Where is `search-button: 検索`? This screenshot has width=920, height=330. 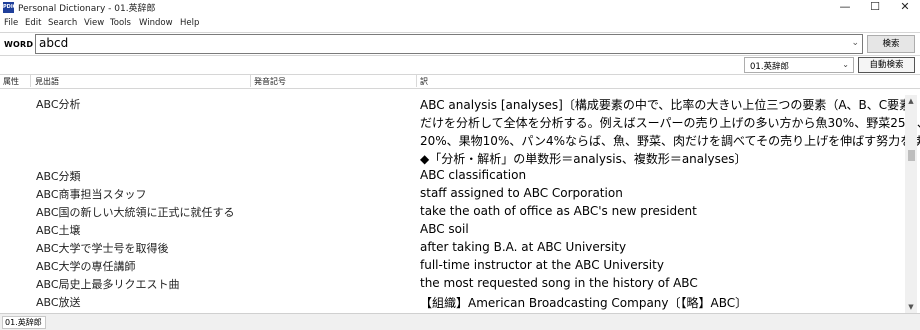
search-button: 検索 is located at coordinates (891, 44).